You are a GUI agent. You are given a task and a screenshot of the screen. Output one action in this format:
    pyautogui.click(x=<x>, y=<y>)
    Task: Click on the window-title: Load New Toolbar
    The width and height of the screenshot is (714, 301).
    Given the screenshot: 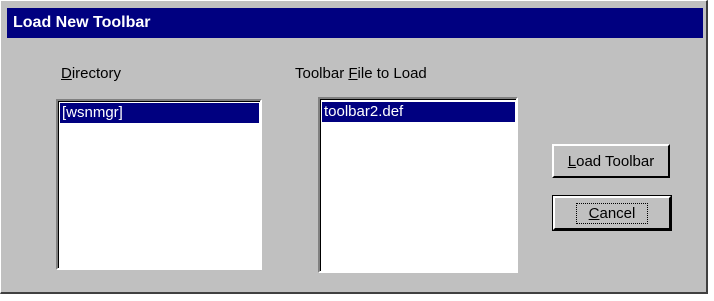 What is the action you would take?
    pyautogui.click(x=82, y=22)
    